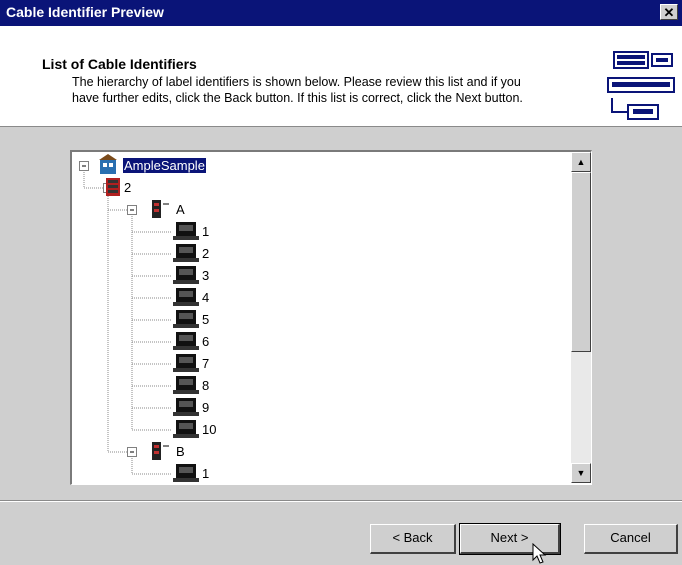  I want to click on building-icon, so click(108, 167).